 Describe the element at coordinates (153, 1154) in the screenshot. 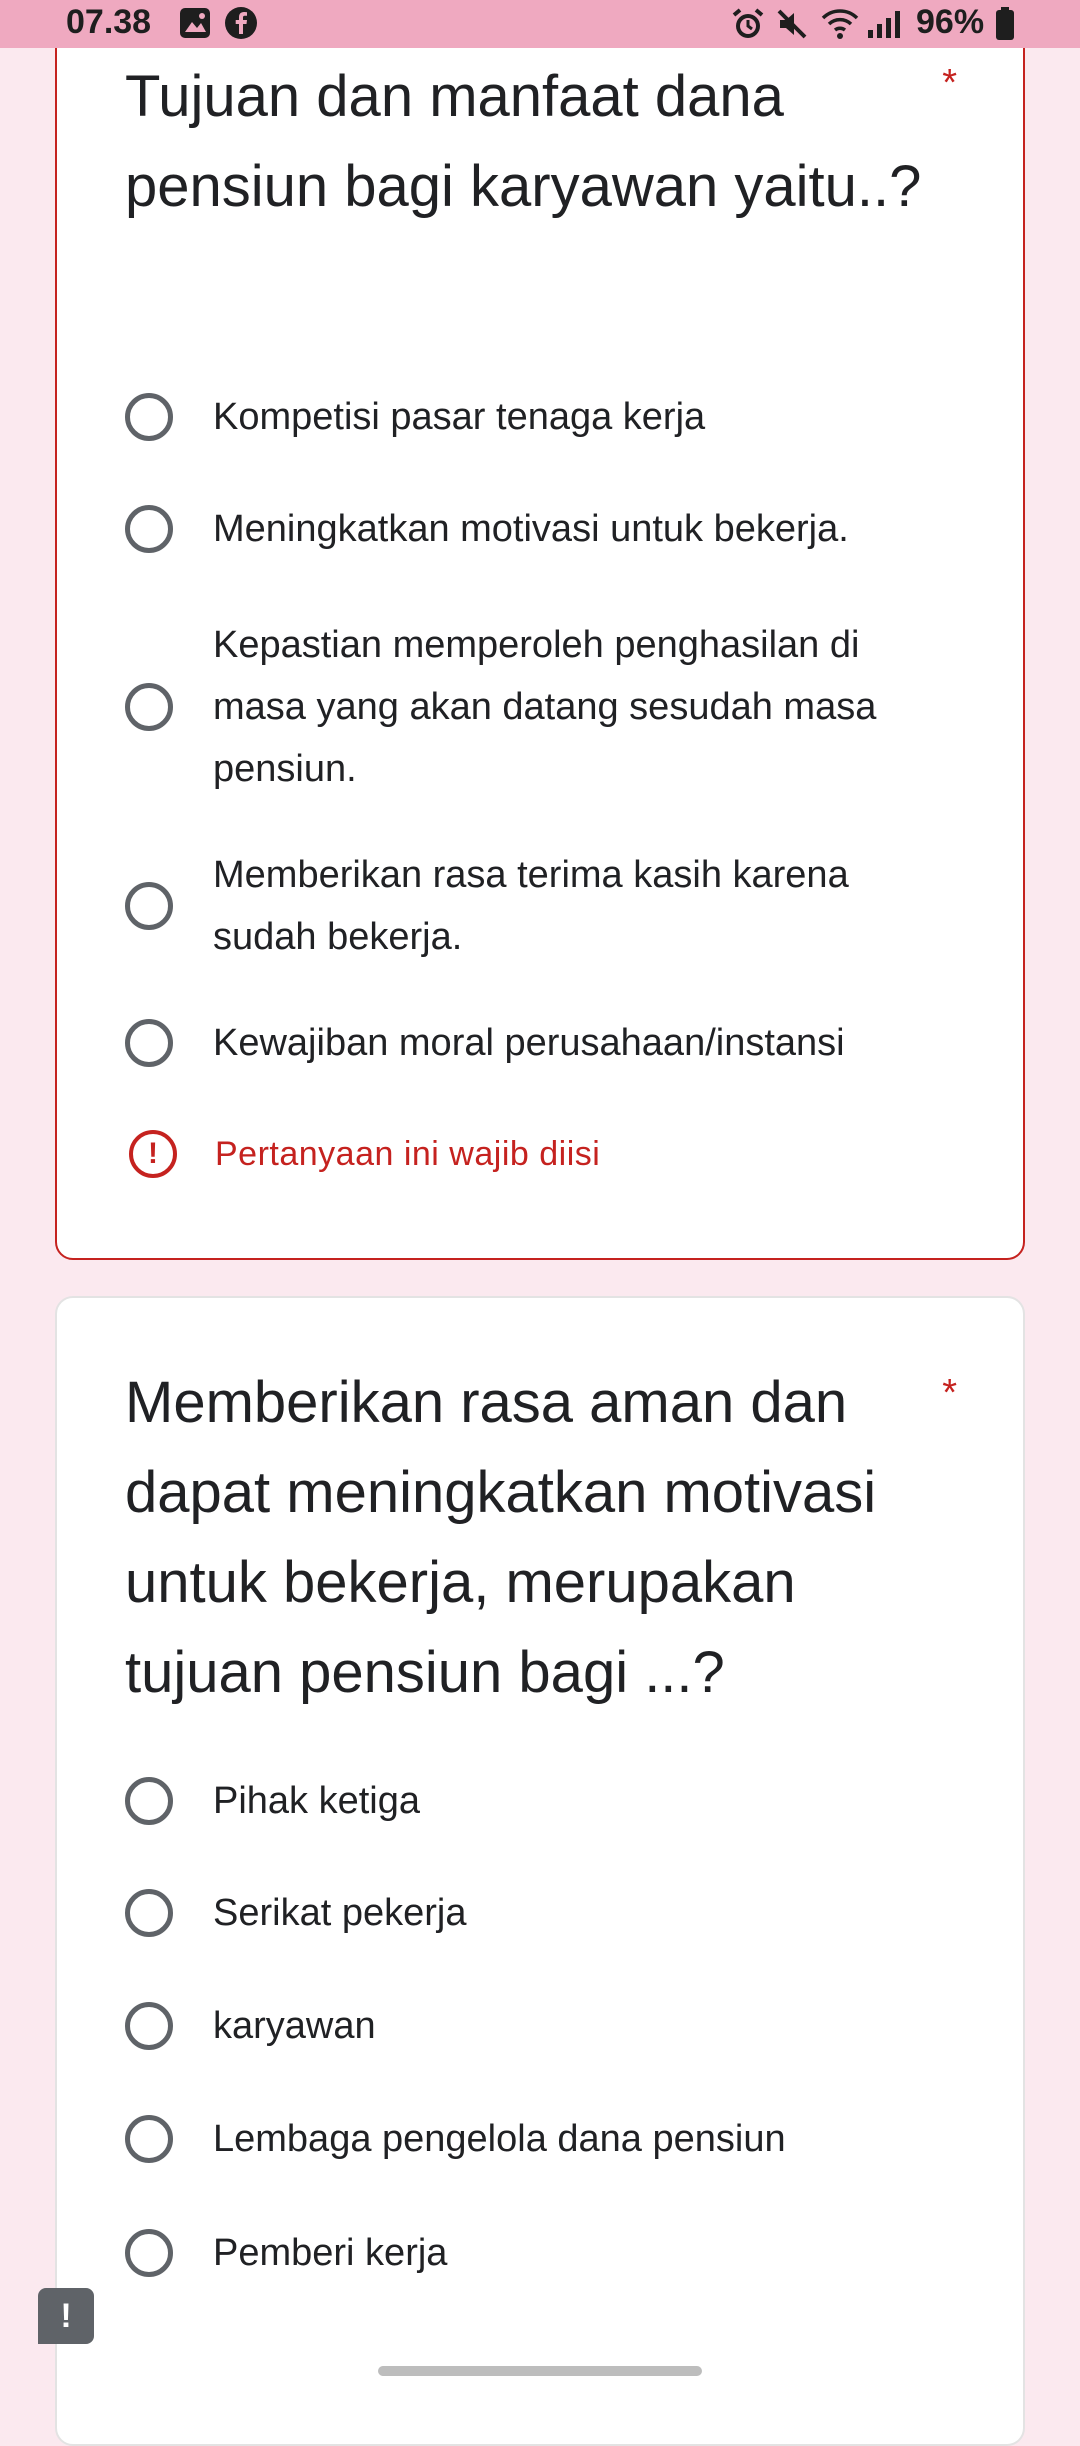

I see `error-icon: !` at that location.